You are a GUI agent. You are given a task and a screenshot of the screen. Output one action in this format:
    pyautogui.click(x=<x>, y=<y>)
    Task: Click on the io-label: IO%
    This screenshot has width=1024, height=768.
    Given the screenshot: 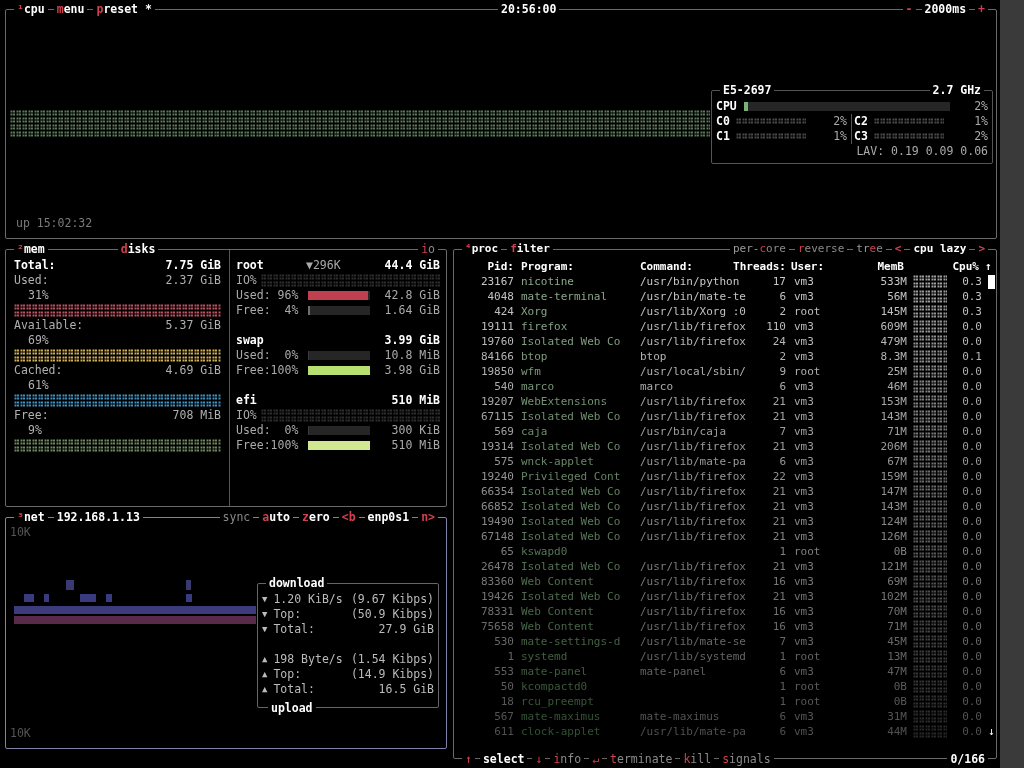 What is the action you would take?
    pyautogui.click(x=246, y=415)
    